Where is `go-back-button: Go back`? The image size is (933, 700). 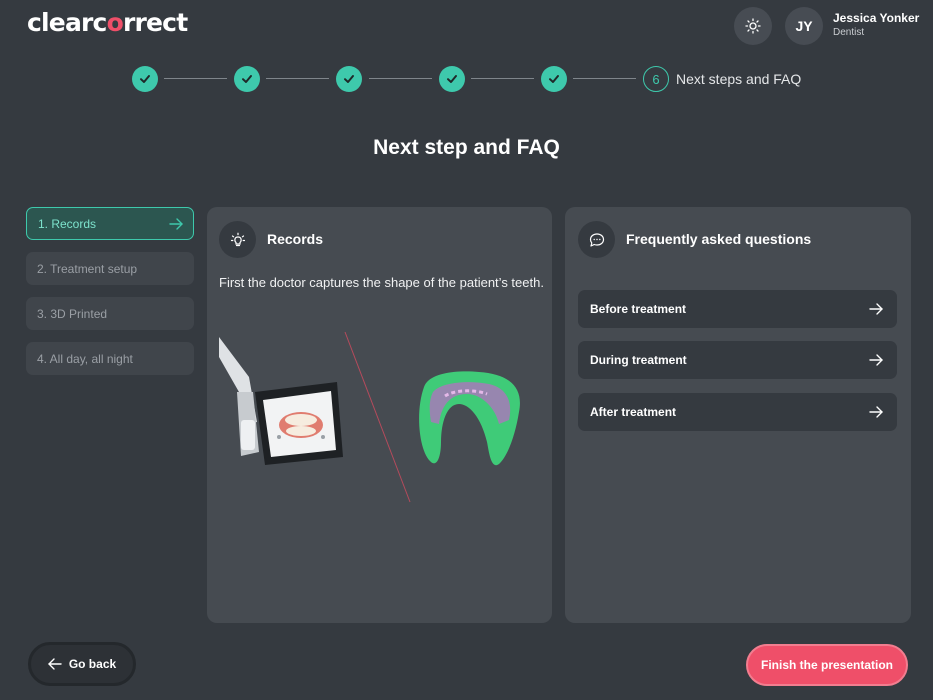
go-back-button: Go back is located at coordinates (82, 664).